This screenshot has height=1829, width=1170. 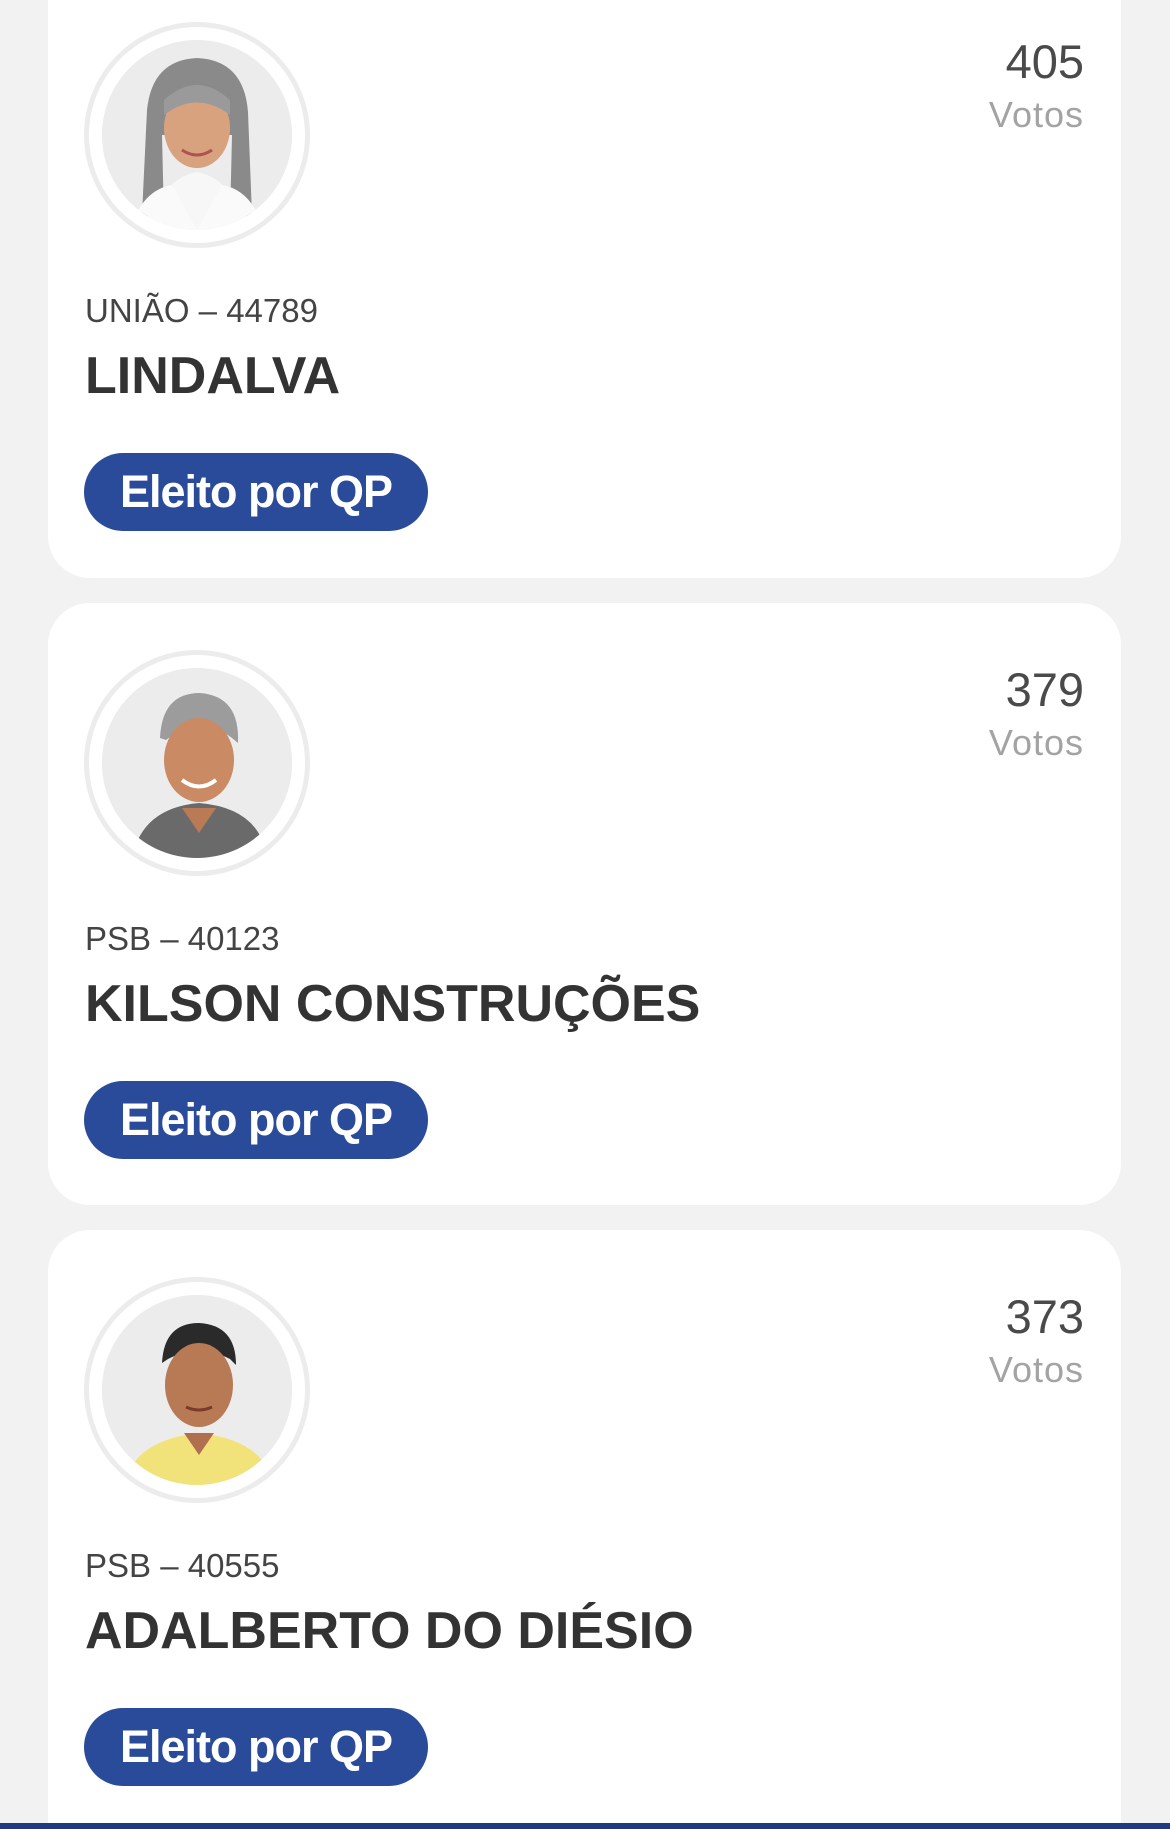 What do you see at coordinates (201, 310) in the screenshot?
I see `party-and-number: UNIÃO – 44789` at bounding box center [201, 310].